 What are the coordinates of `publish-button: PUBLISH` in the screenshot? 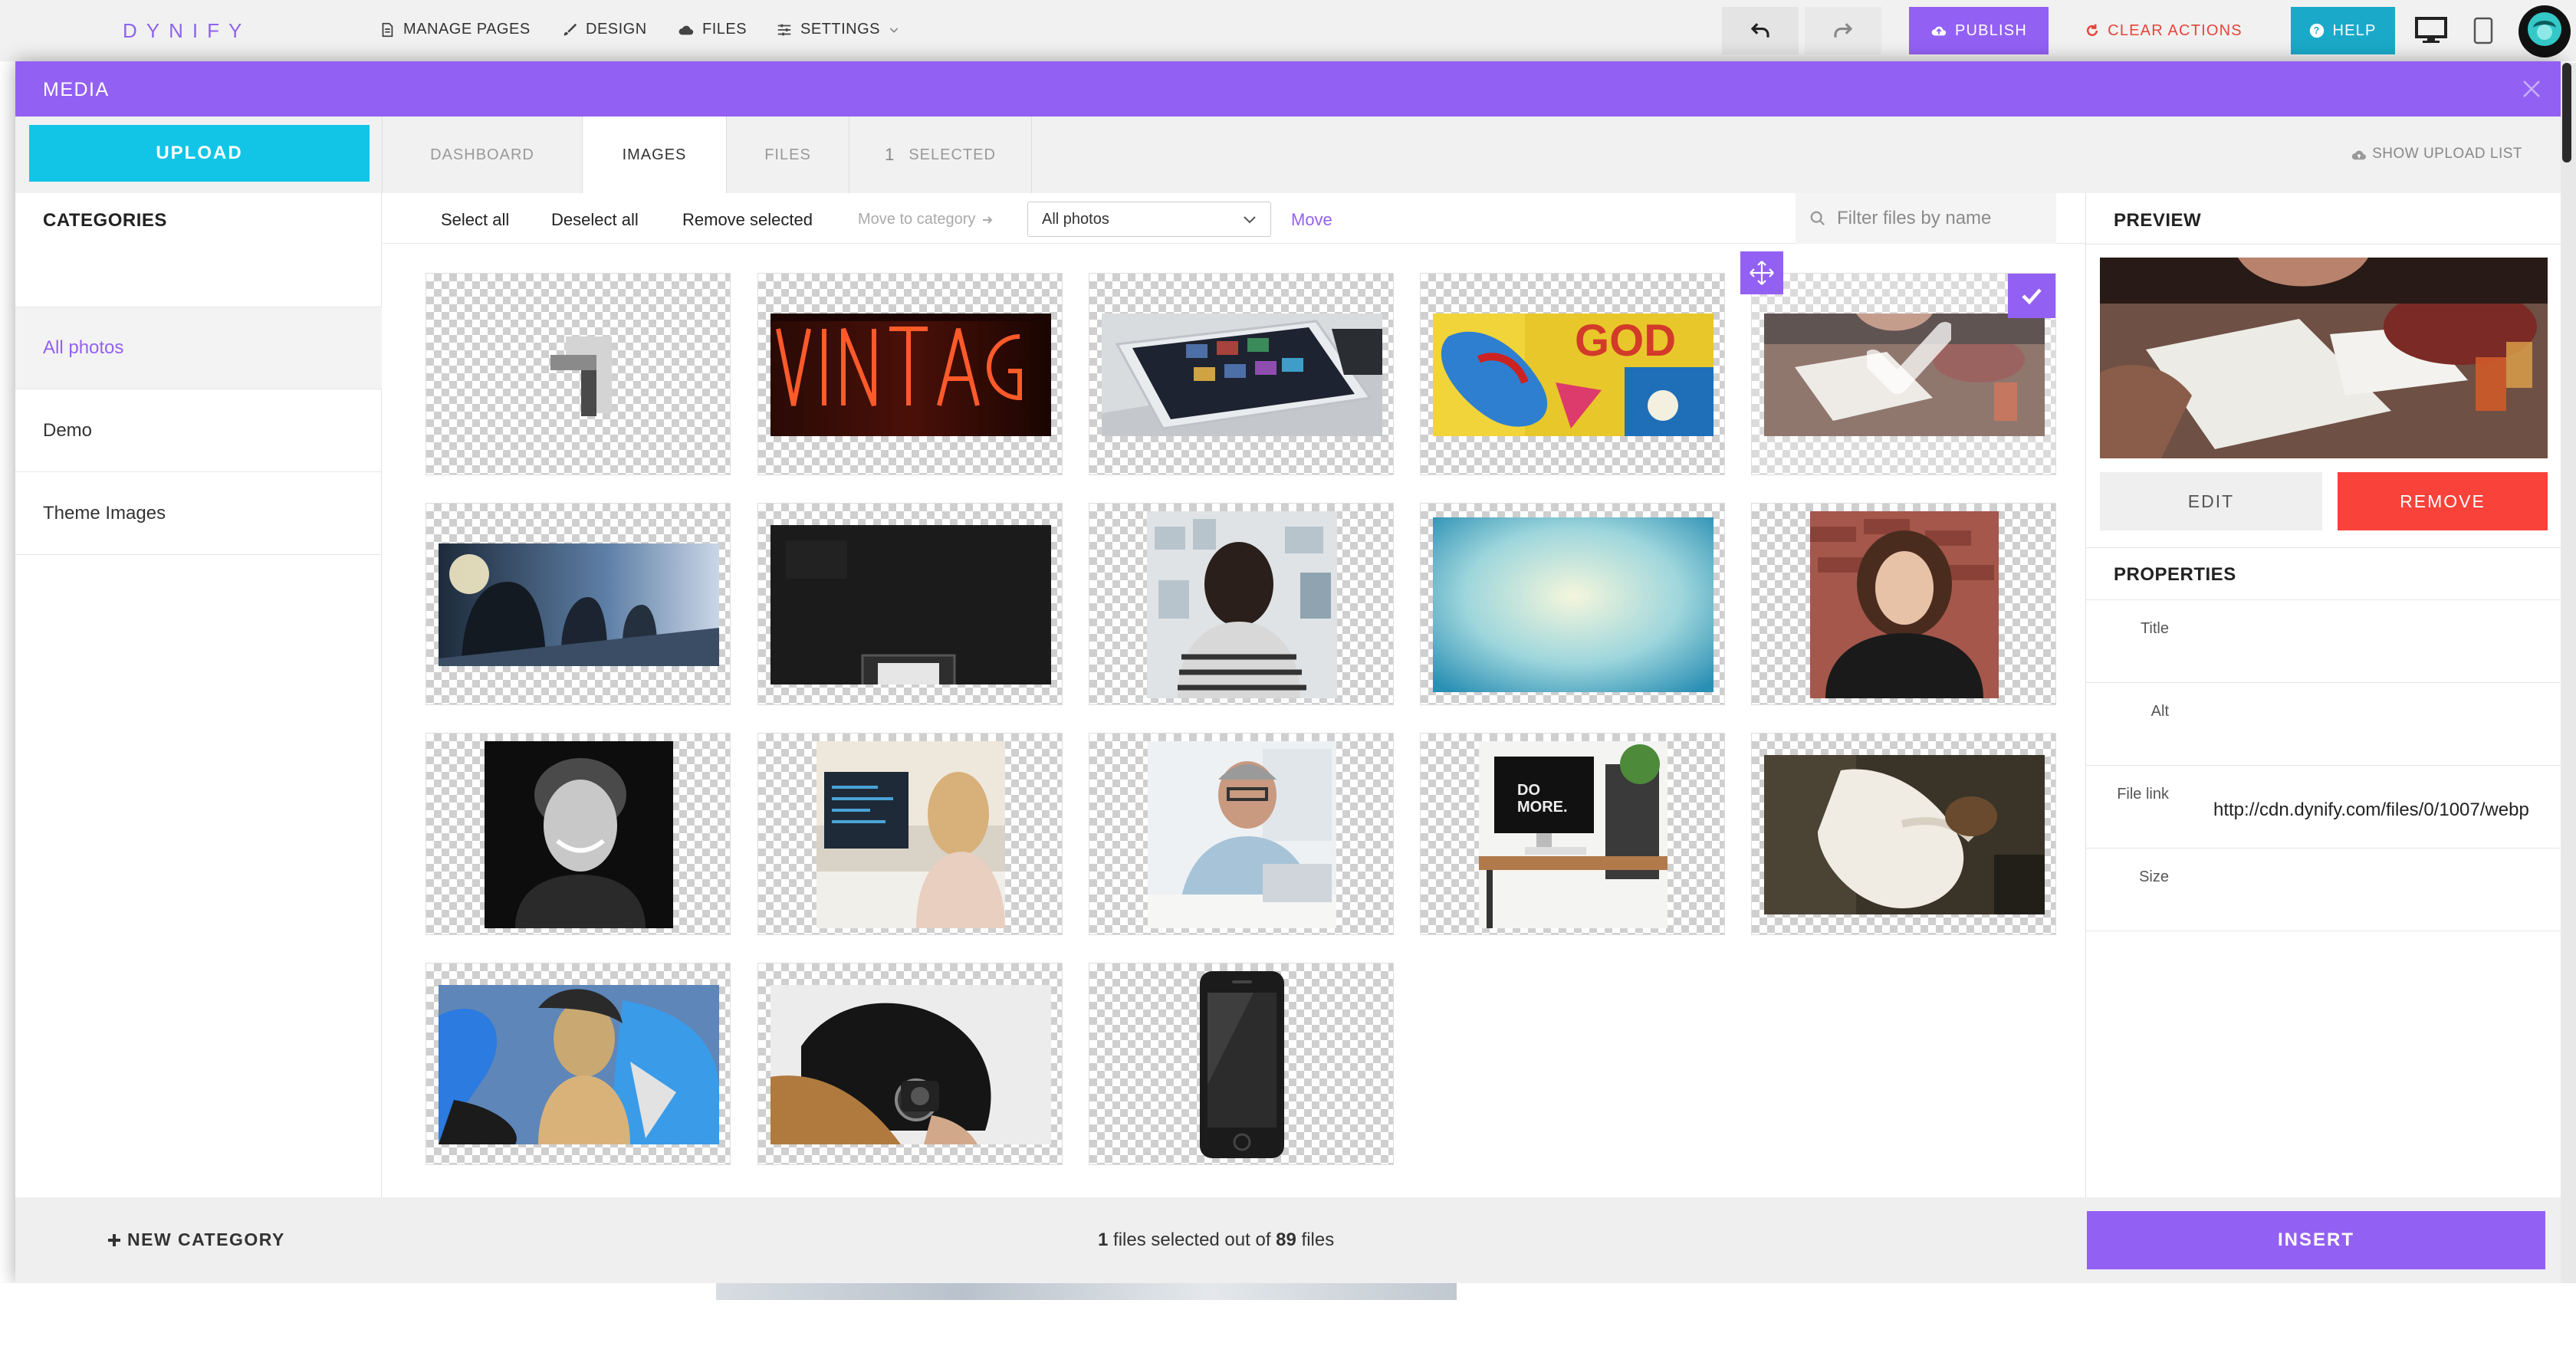 It's located at (1979, 30).